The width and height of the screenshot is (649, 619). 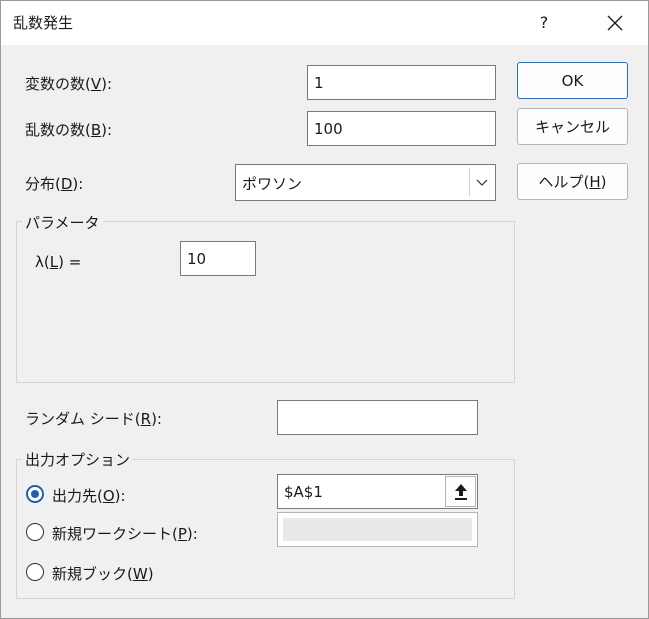 What do you see at coordinates (303, 491) in the screenshot?
I see `output-range-value: $A$1` at bounding box center [303, 491].